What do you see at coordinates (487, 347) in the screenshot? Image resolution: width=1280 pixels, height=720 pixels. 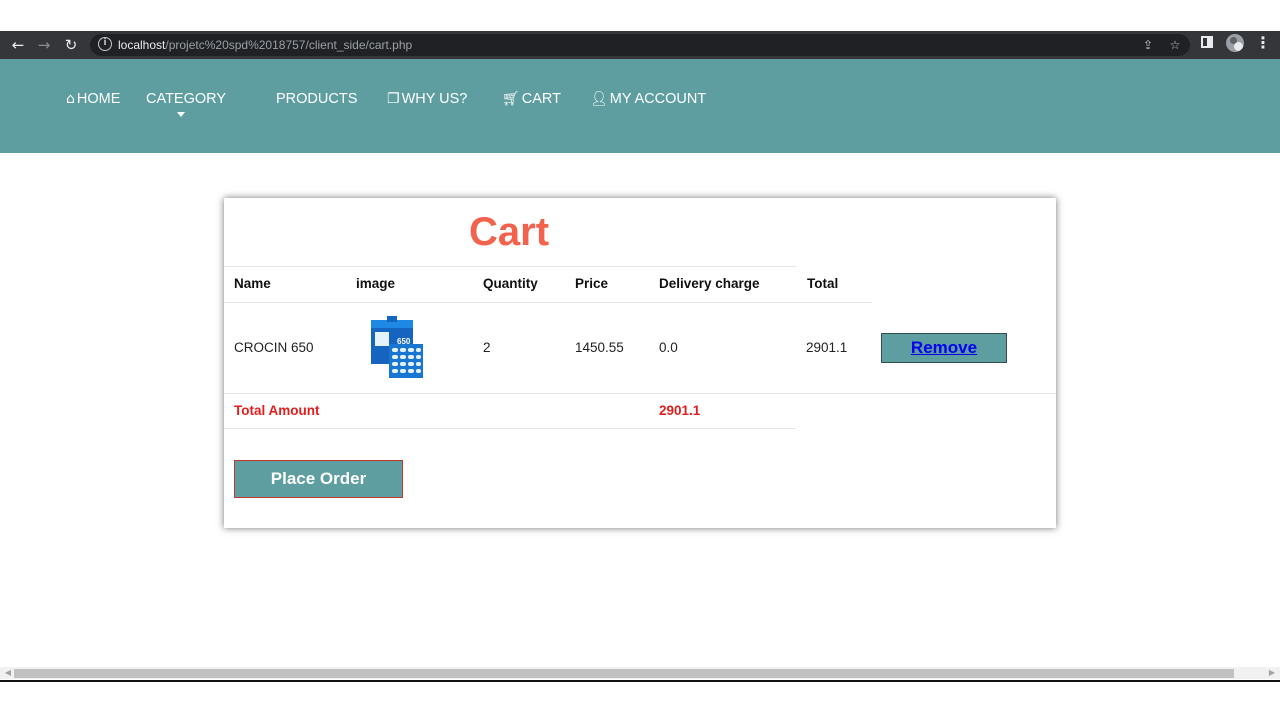 I see `cell-quantity: 2` at bounding box center [487, 347].